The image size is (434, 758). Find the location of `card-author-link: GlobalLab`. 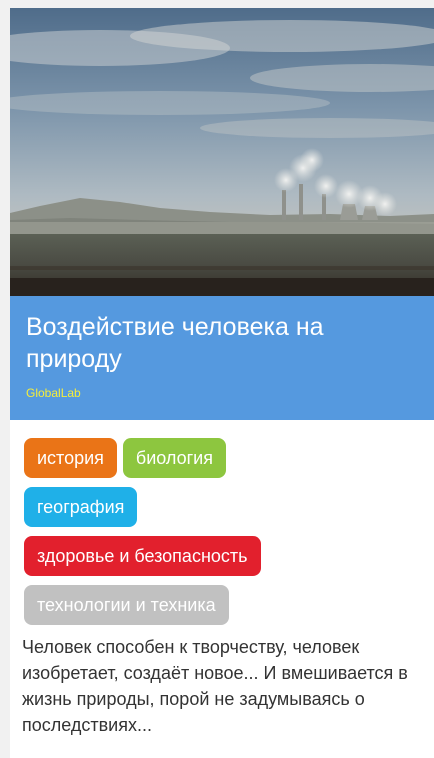

card-author-link: GlobalLab is located at coordinates (53, 393).